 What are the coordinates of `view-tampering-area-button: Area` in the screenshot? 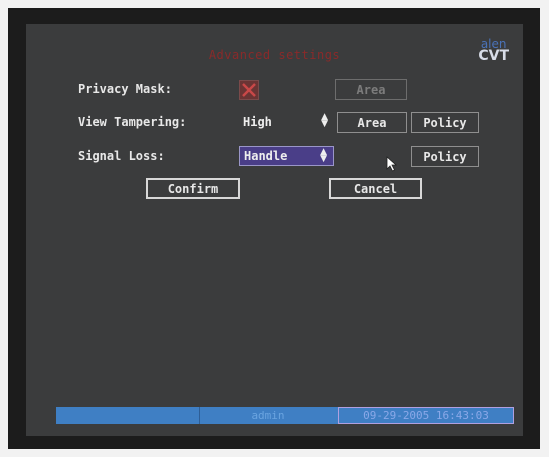 It's located at (372, 122).